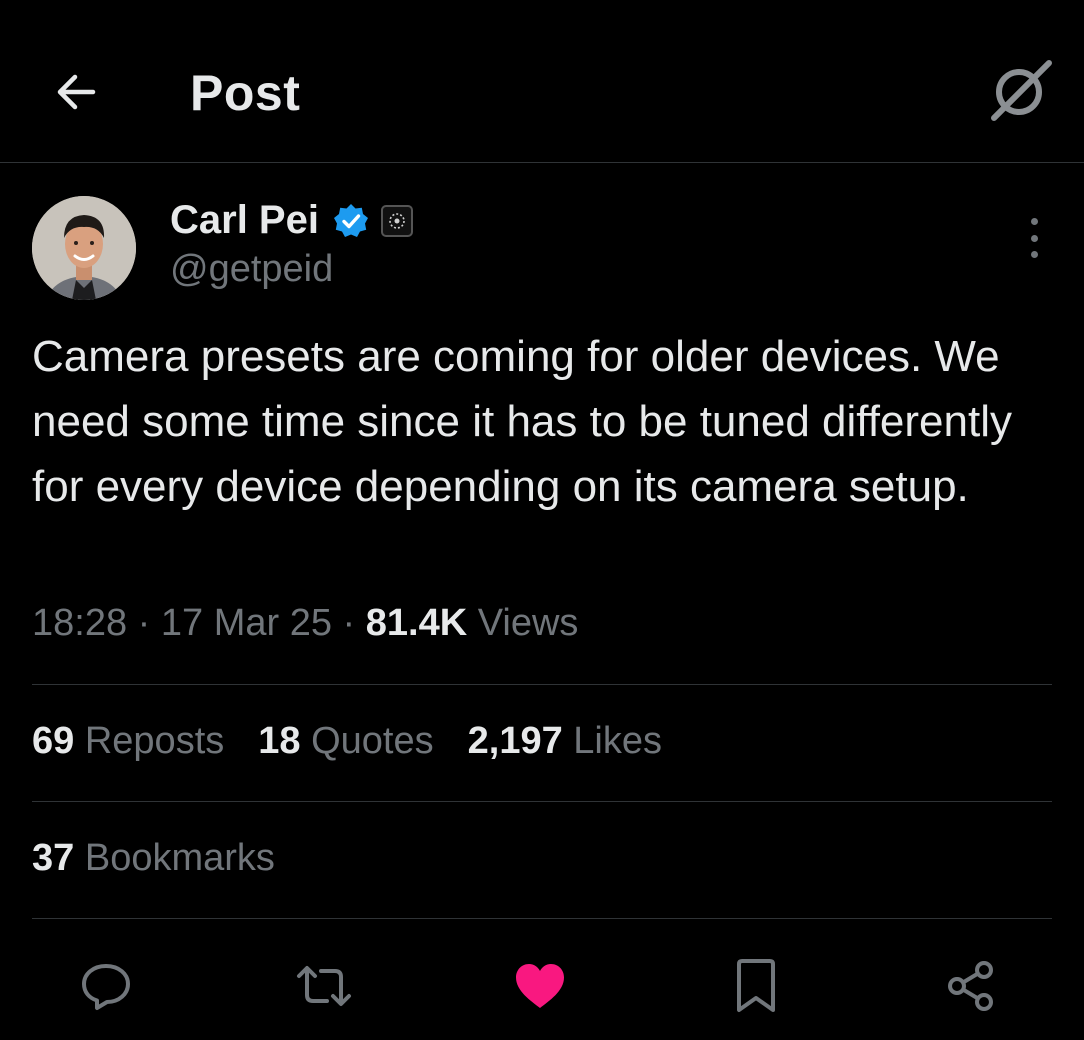  Describe the element at coordinates (179, 858) in the screenshot. I see `bookmarks-label: Bookmarks` at that location.